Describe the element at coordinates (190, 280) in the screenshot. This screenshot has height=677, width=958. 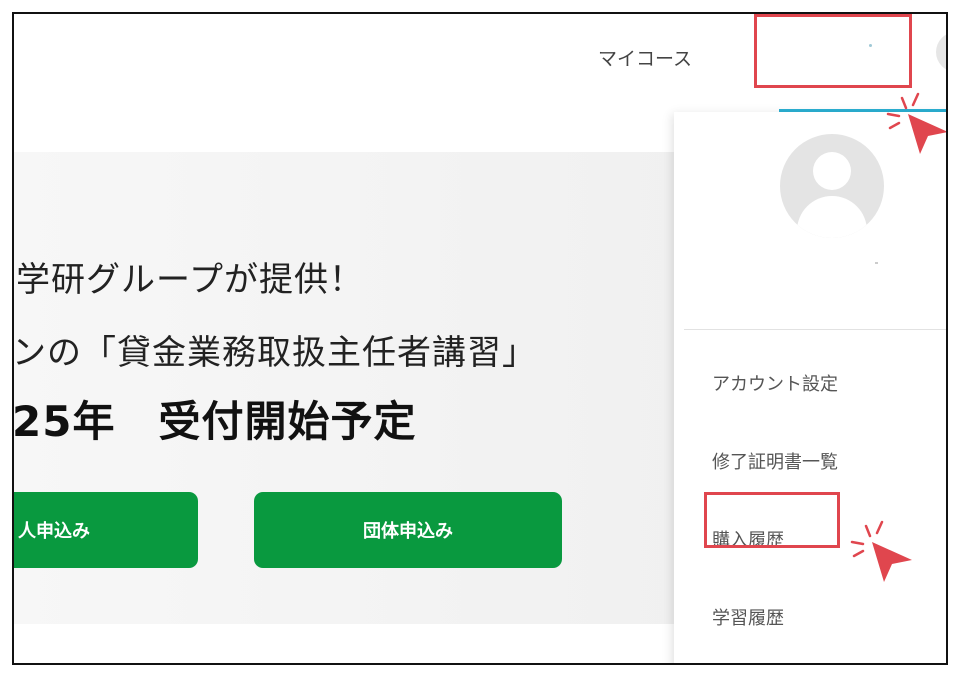
I see `hero-heading-line1: 学研グループが提供！` at that location.